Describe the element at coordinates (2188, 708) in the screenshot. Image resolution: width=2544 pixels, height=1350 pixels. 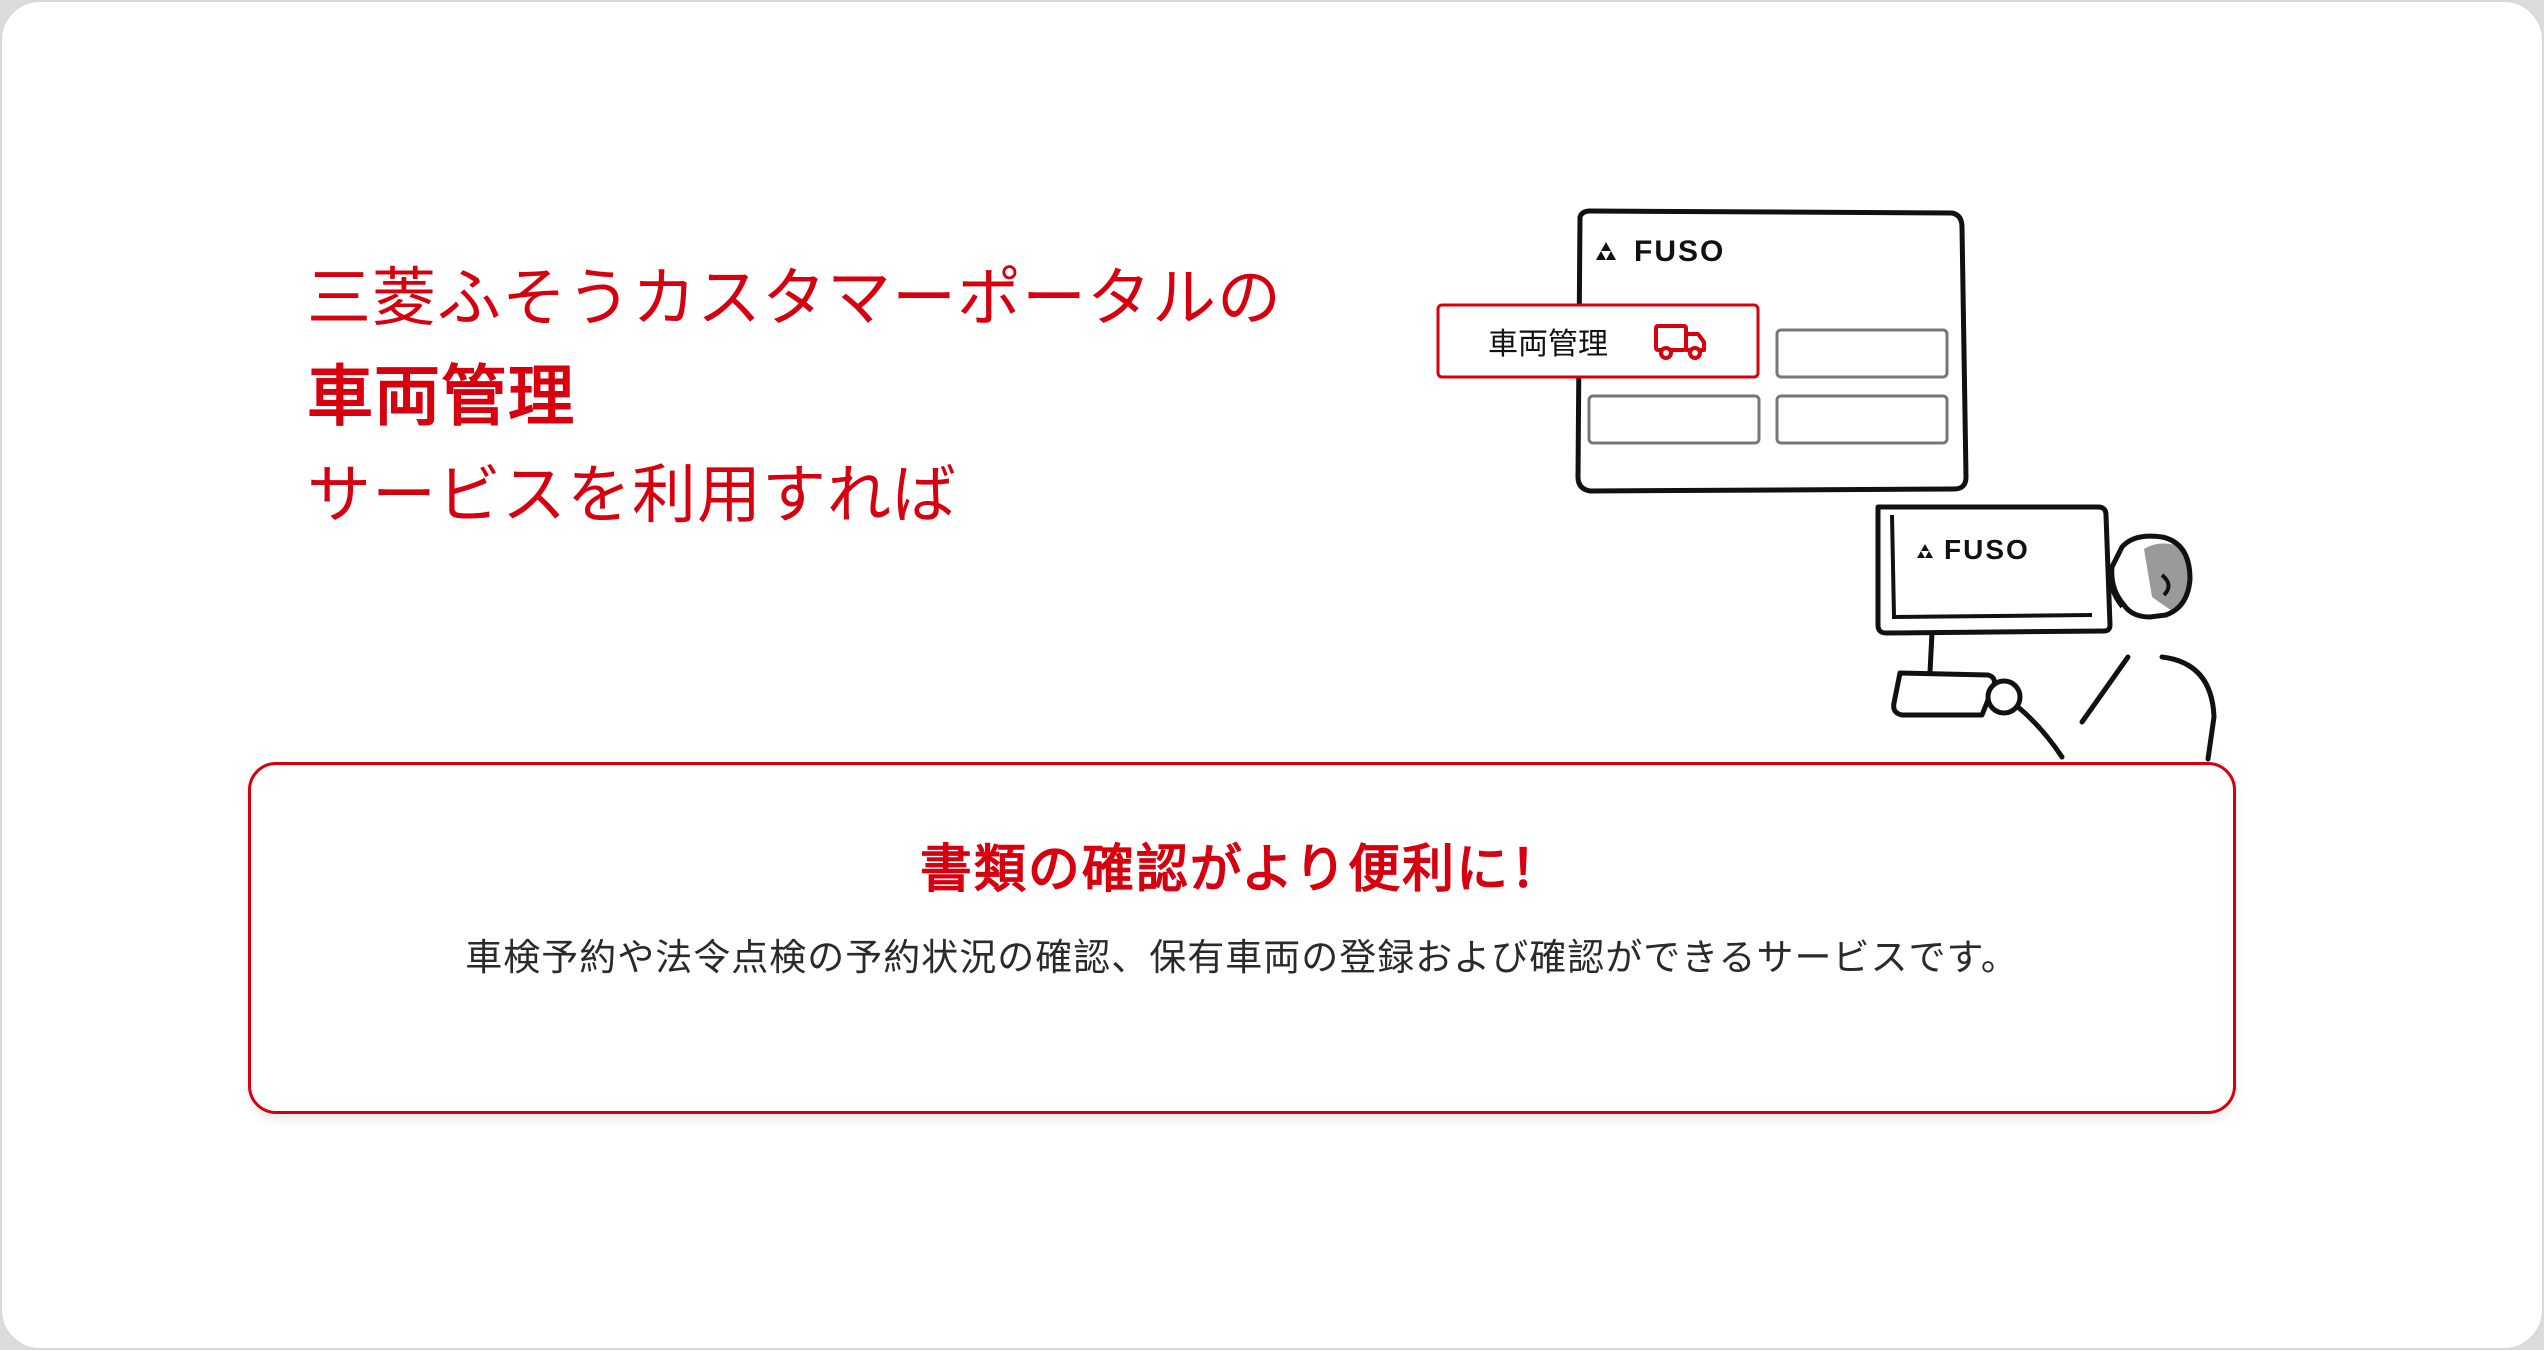
I see `person-body` at that location.